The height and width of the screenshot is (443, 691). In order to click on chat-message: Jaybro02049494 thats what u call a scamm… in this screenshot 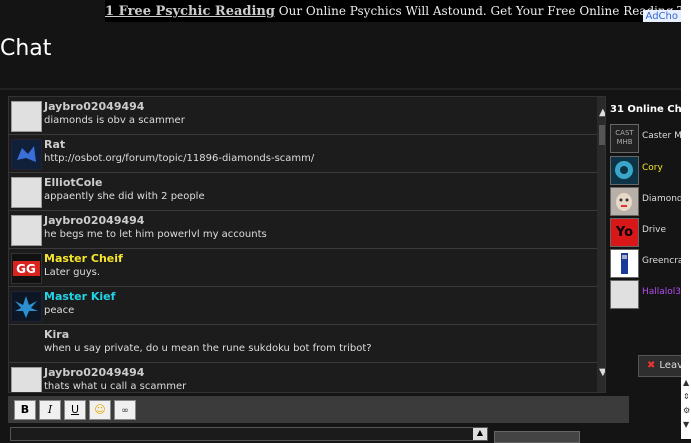, I will do `click(307, 377)`.